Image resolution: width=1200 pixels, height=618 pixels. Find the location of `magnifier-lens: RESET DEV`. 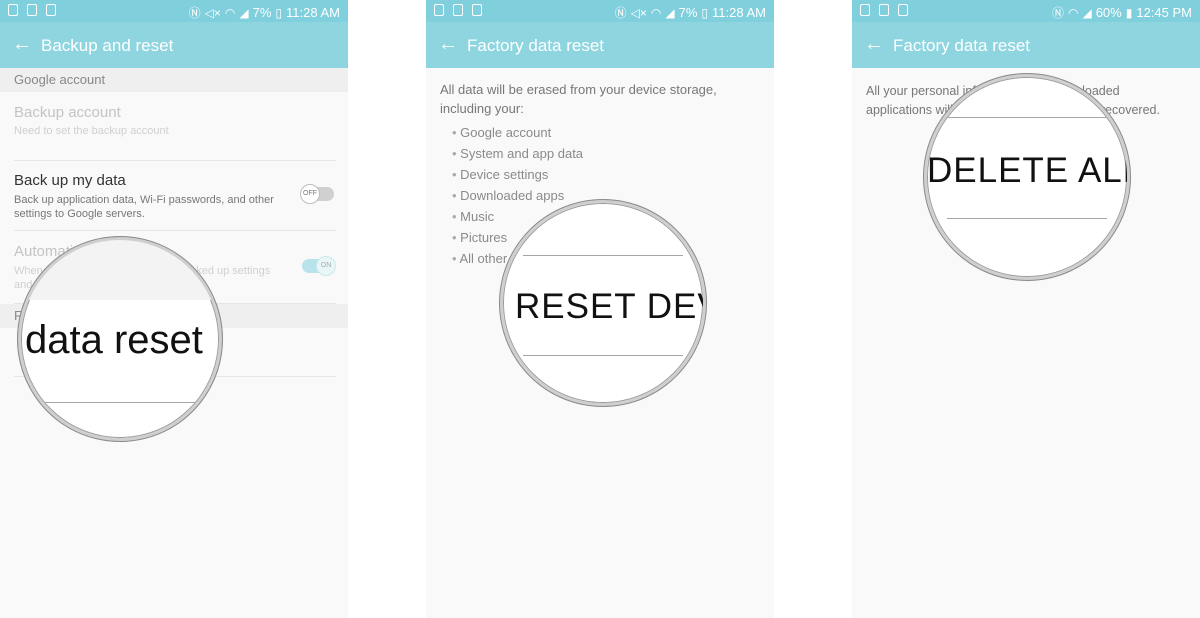

magnifier-lens: RESET DEV is located at coordinates (603, 303).